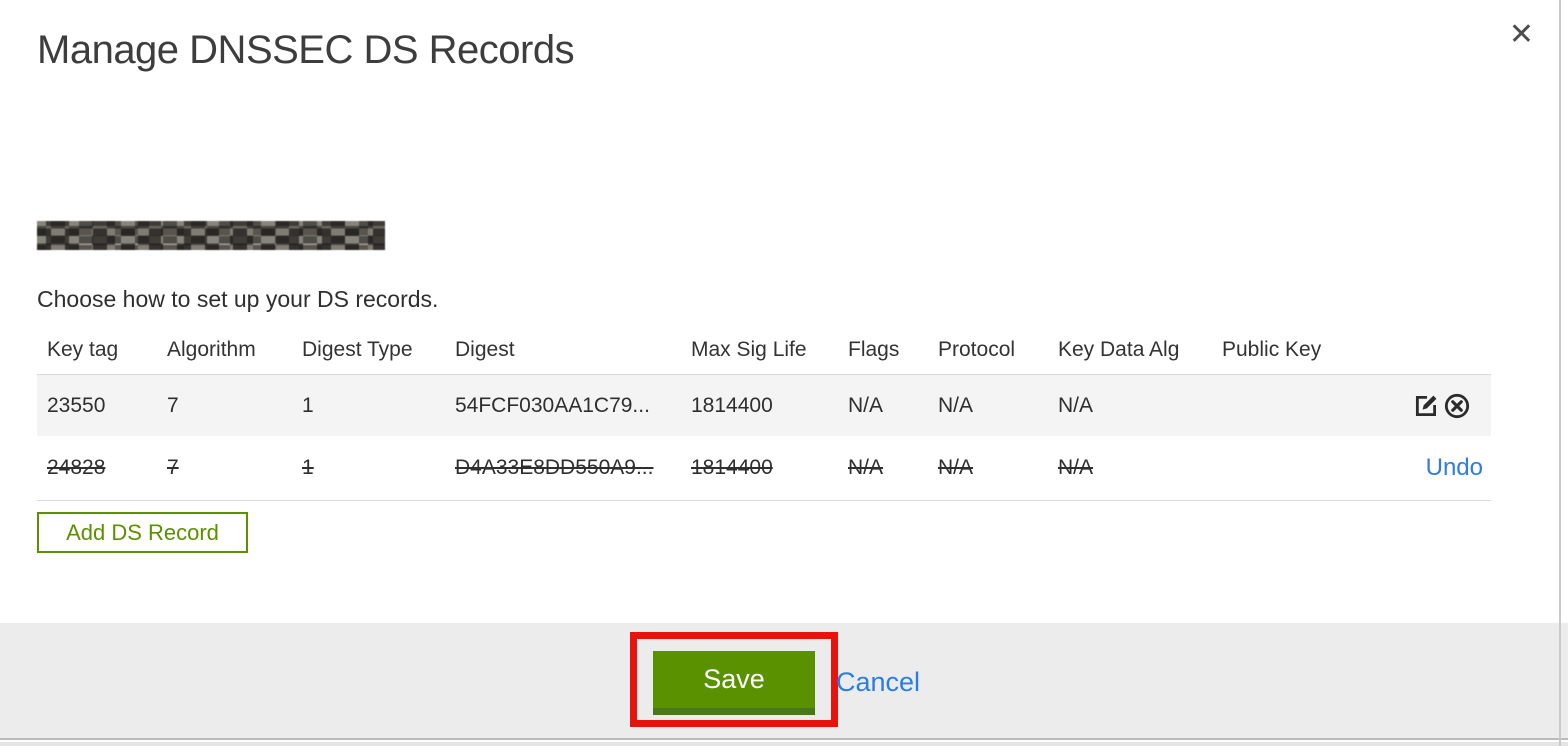 Image resolution: width=1568 pixels, height=746 pixels. What do you see at coordinates (1521, 35) in the screenshot?
I see `close-icon: ✕` at bounding box center [1521, 35].